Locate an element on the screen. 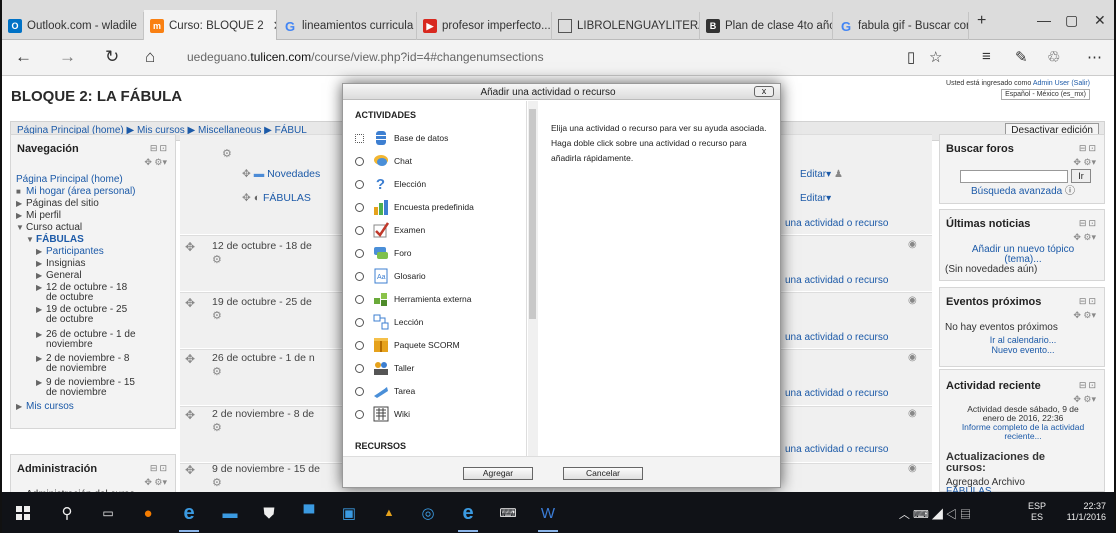  camera-app-icon: ◎ is located at coordinates (428, 513).